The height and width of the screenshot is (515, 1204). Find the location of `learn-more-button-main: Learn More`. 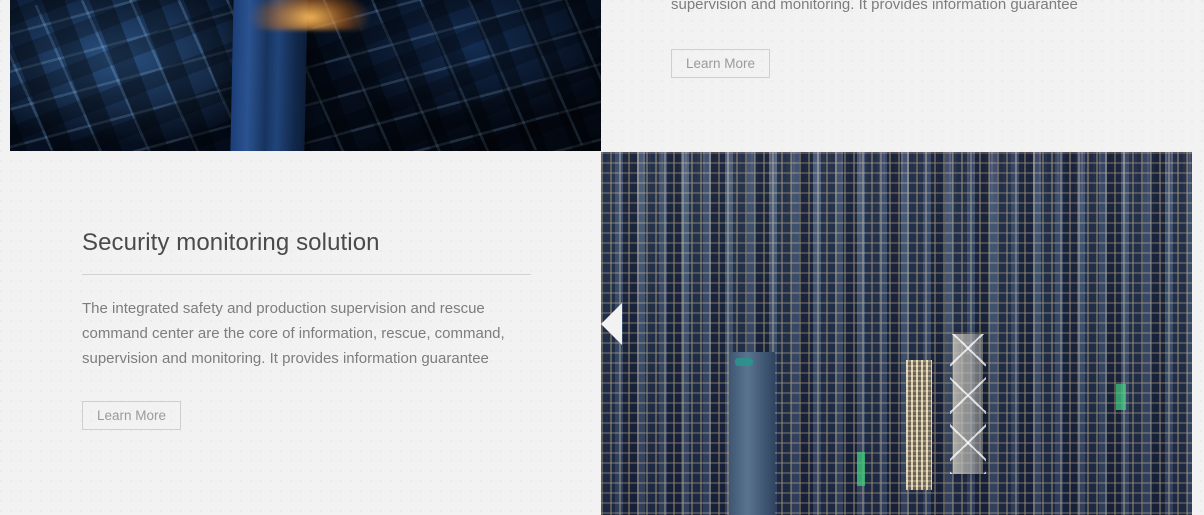

learn-more-button-main: Learn More is located at coordinates (132, 415).